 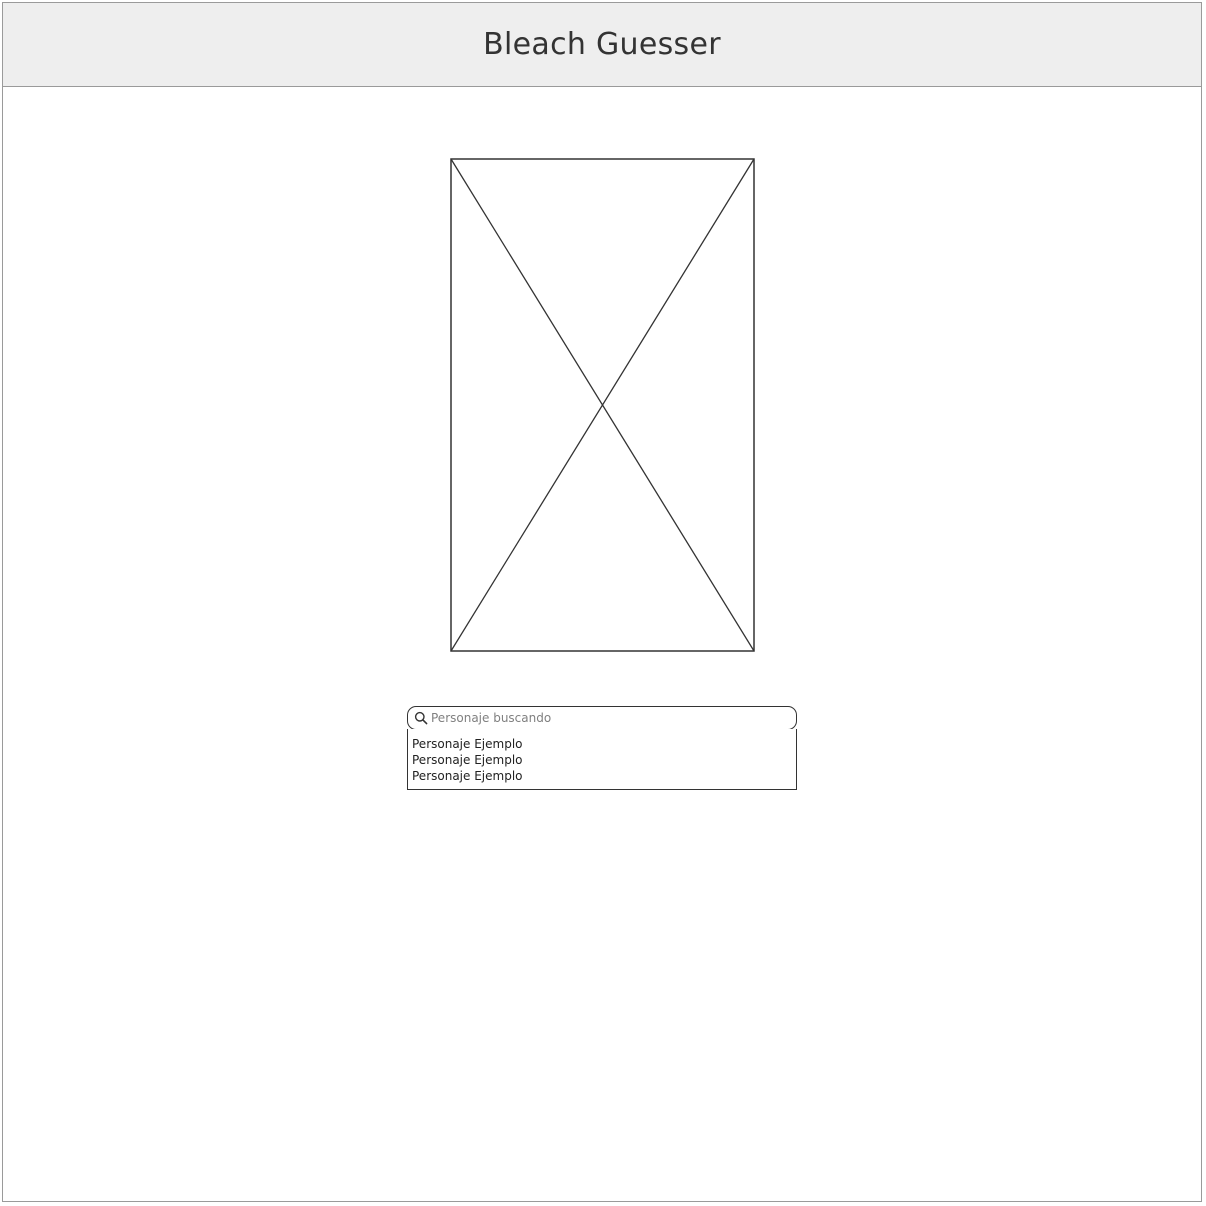 I want to click on image-placeholder-icon, so click(x=602, y=405).